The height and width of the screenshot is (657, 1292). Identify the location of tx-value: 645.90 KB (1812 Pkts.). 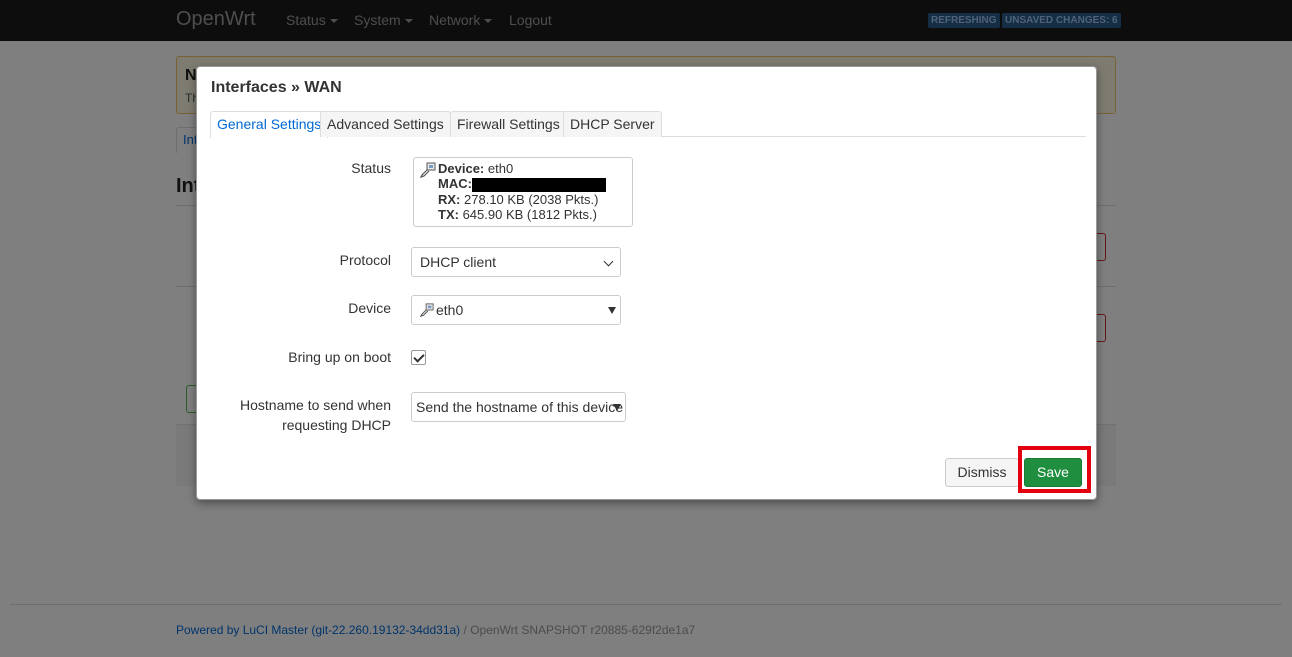
(529, 214).